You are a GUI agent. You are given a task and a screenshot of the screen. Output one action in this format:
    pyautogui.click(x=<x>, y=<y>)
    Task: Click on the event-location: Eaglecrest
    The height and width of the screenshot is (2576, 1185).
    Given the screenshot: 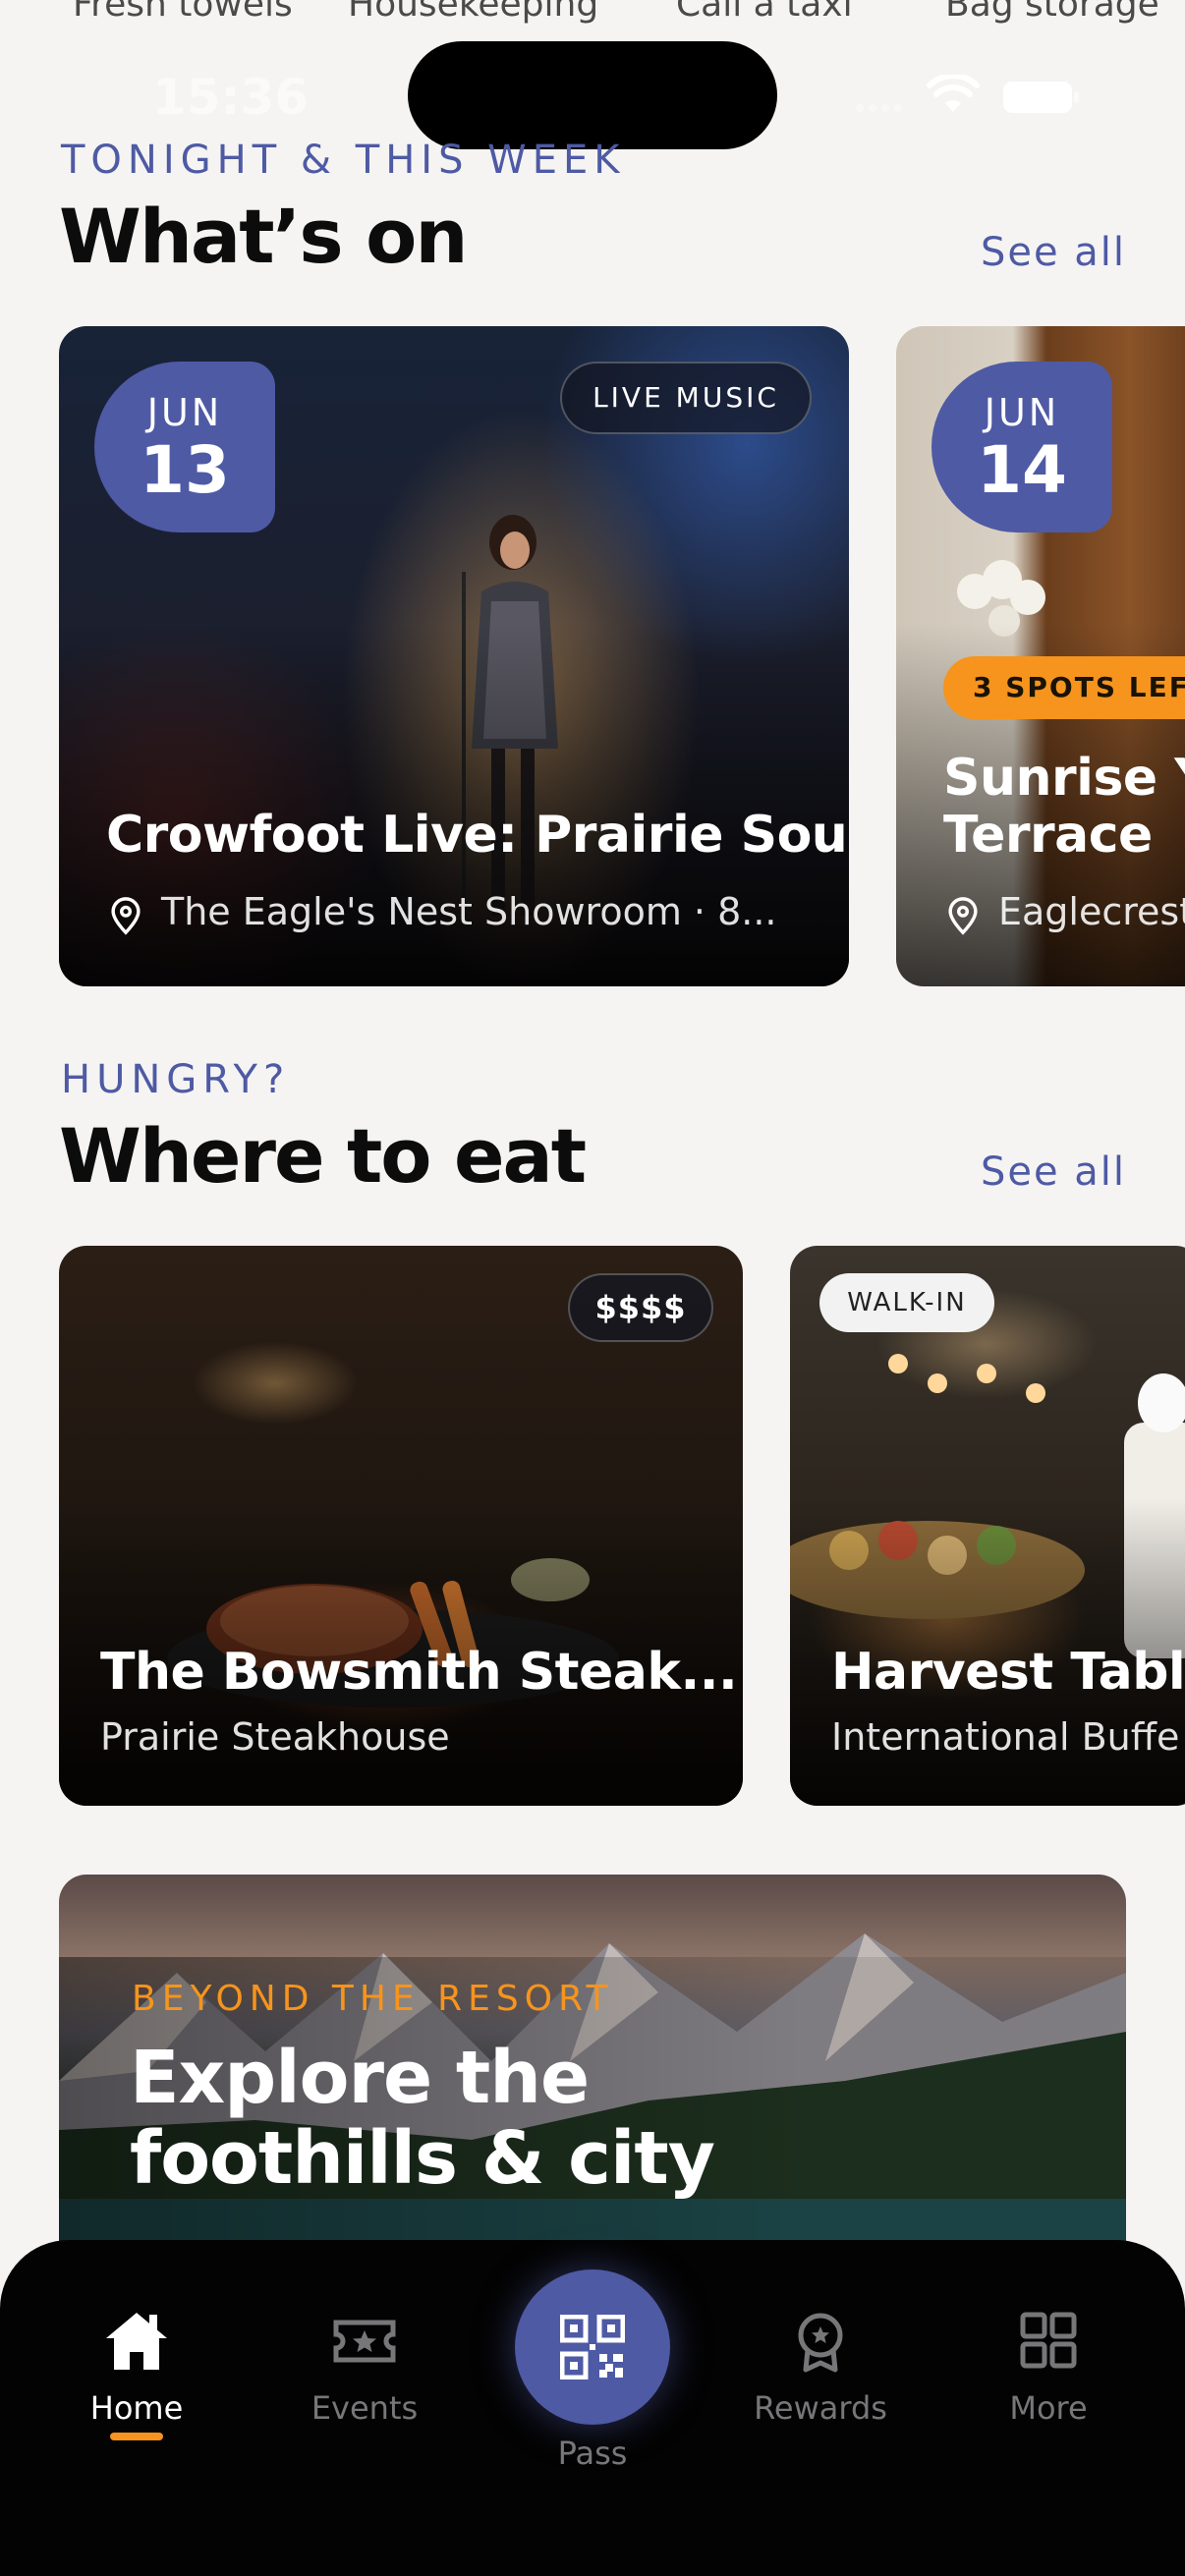 What is the action you would take?
    pyautogui.click(x=1092, y=911)
    